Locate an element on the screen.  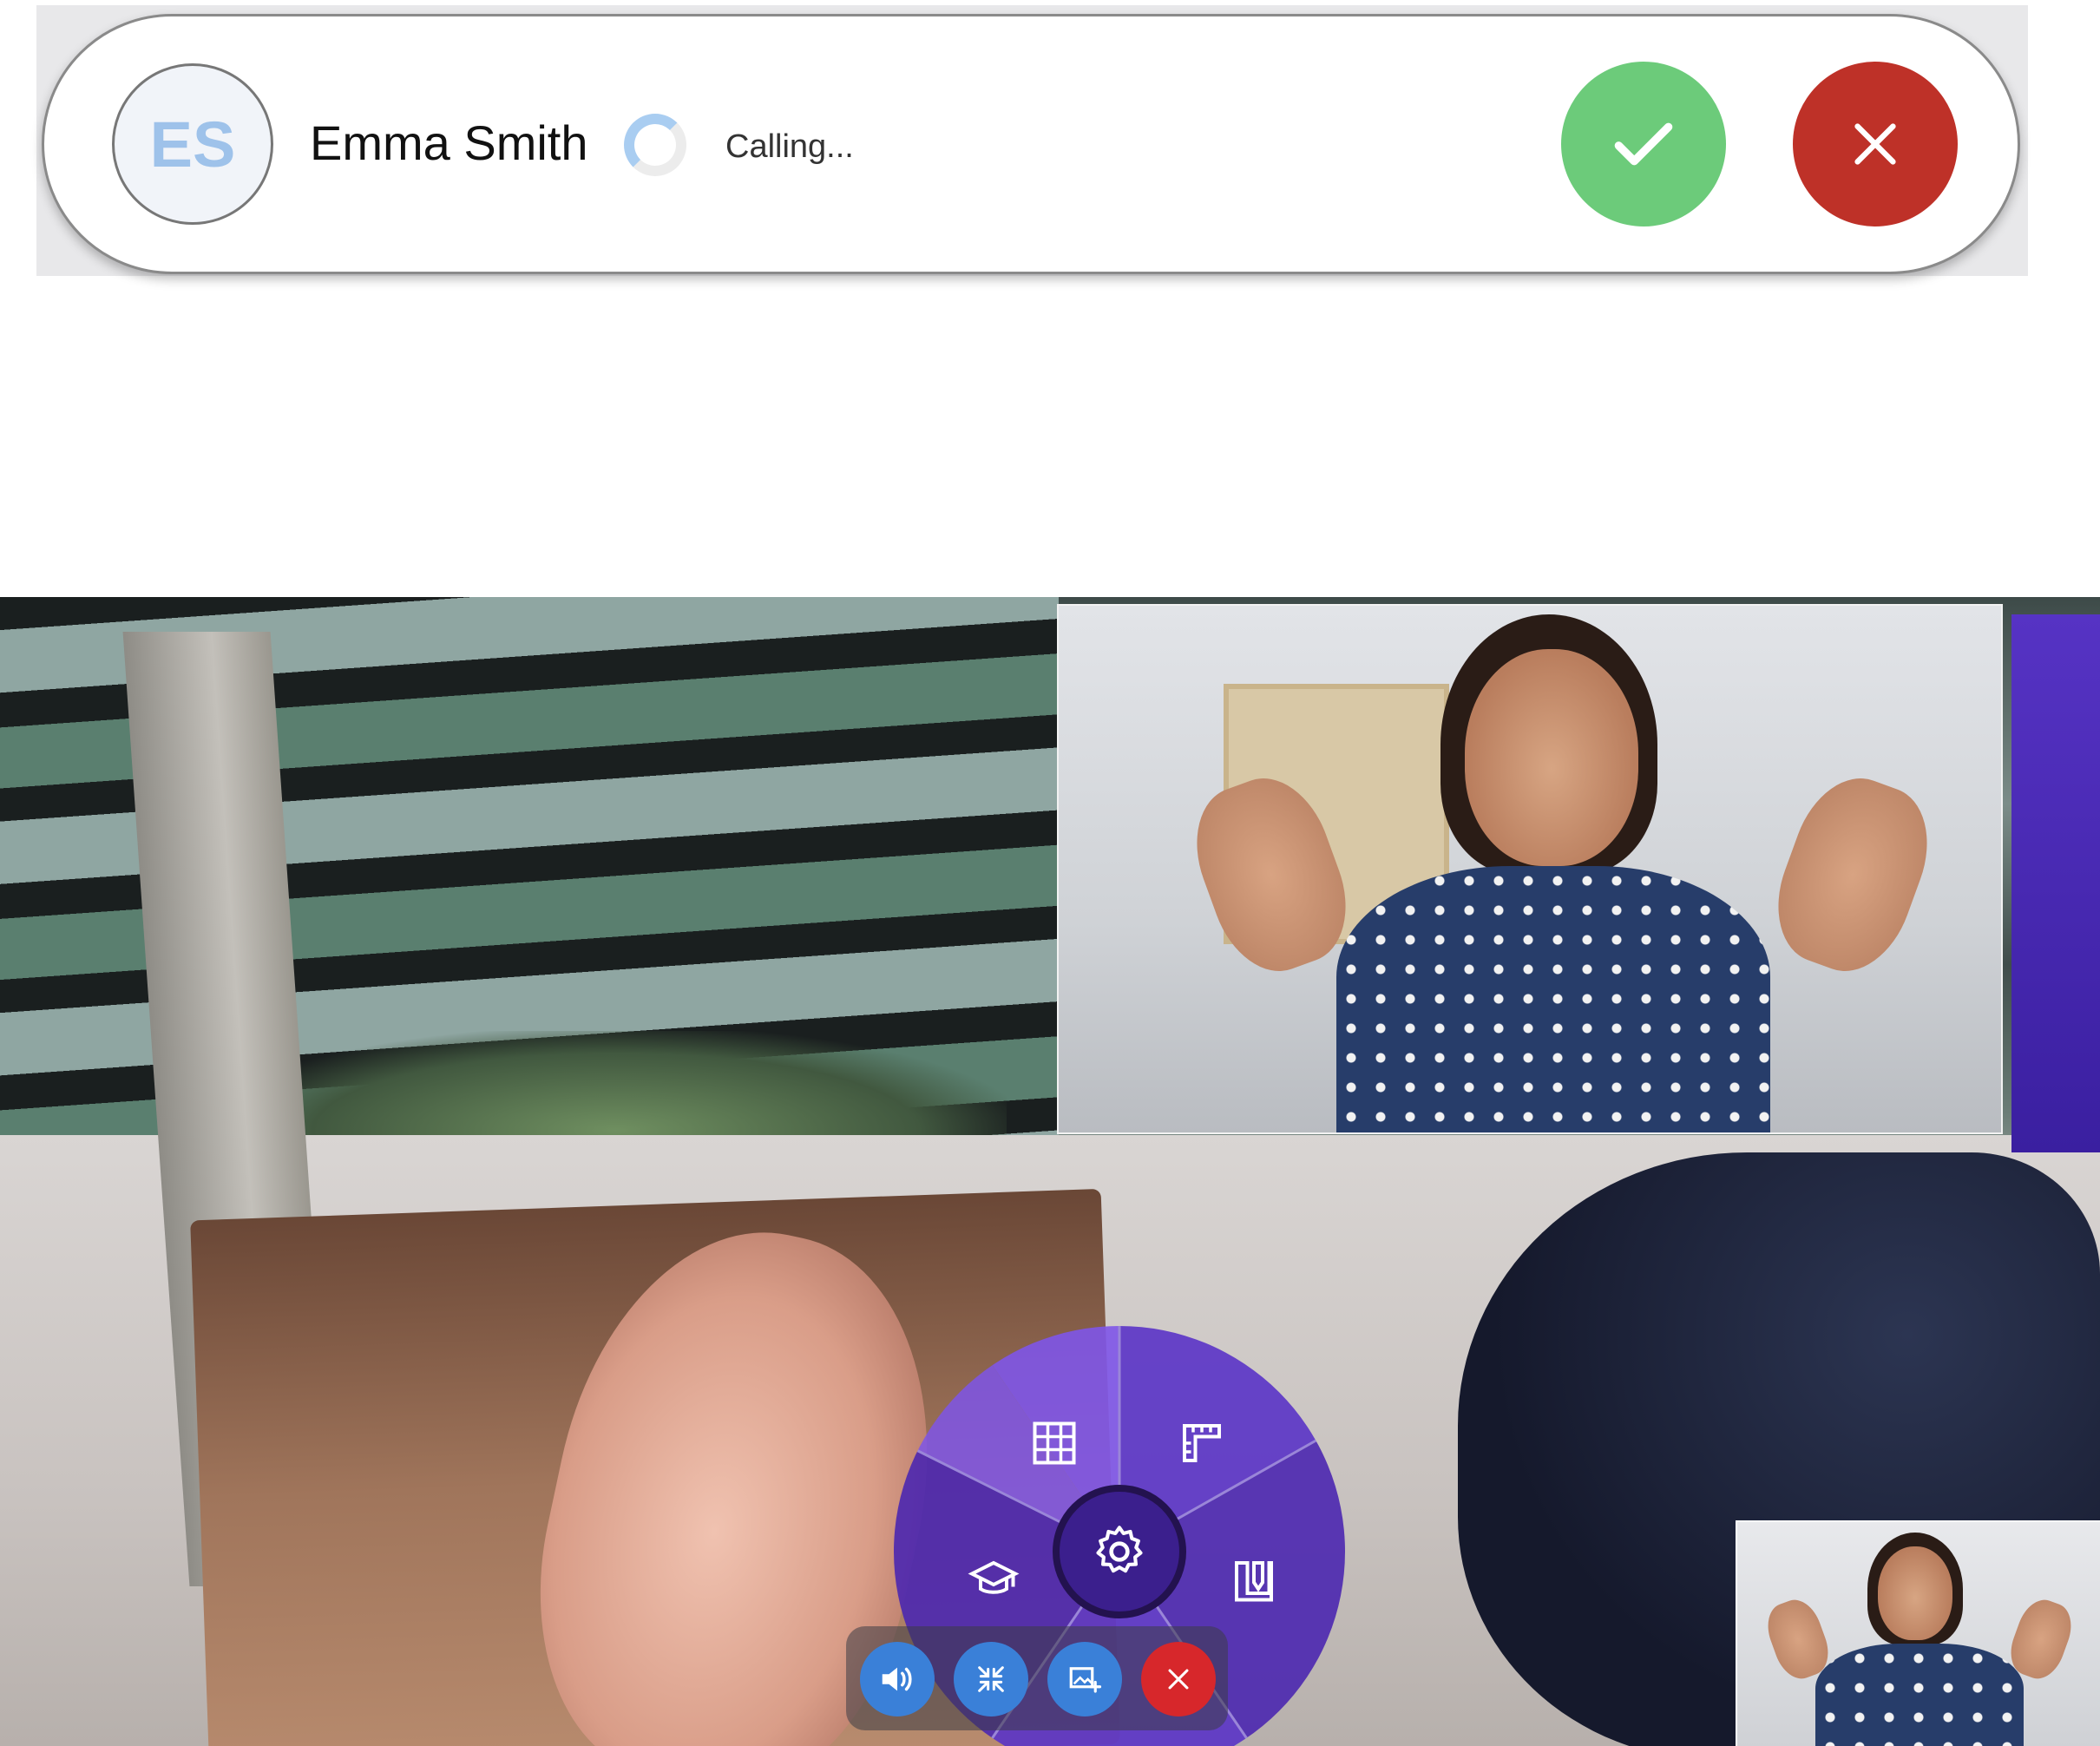
speaker-button is located at coordinates (897, 1679).